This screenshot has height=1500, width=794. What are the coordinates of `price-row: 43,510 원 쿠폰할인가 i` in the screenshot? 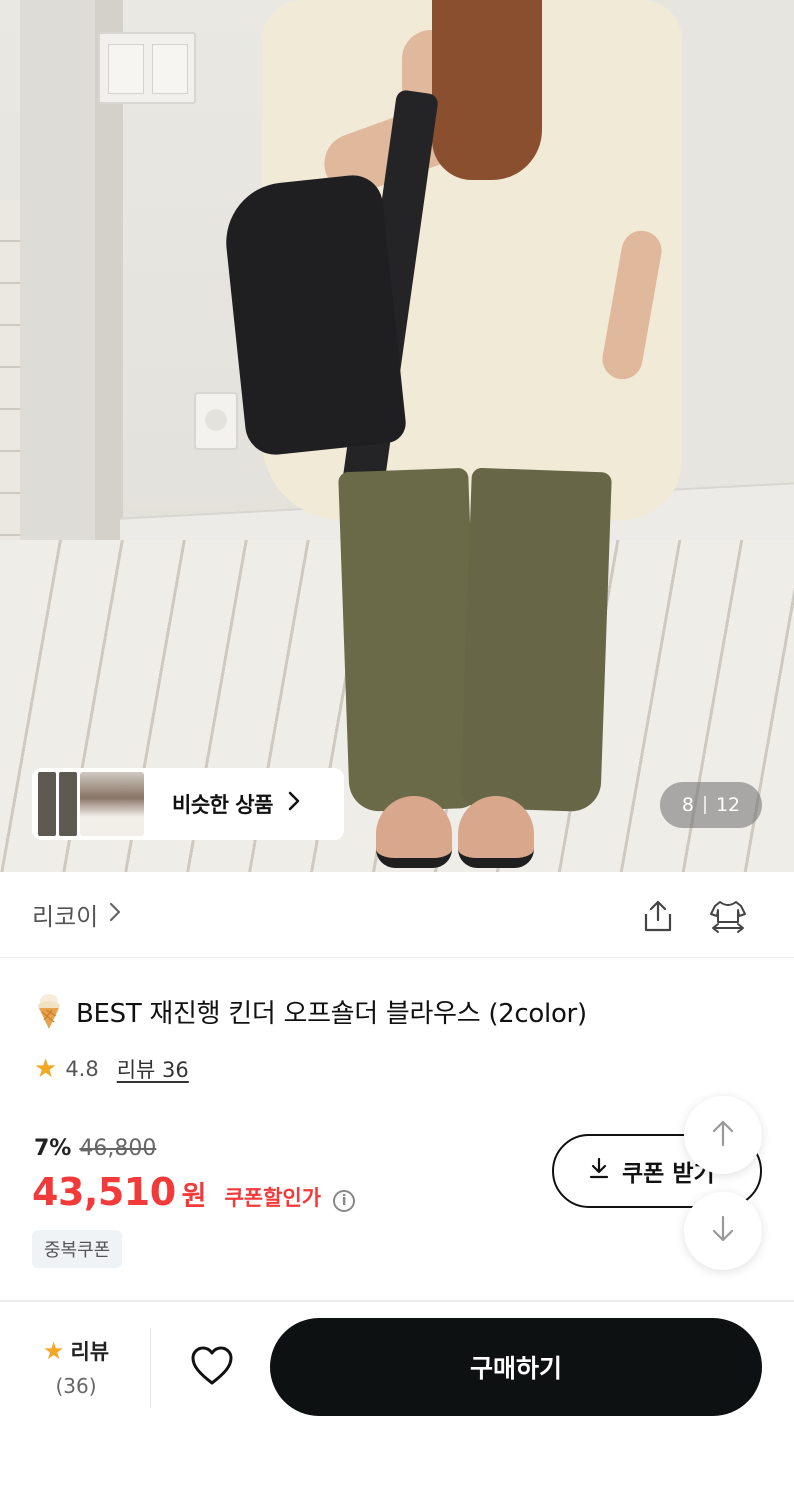 It's located at (194, 1192).